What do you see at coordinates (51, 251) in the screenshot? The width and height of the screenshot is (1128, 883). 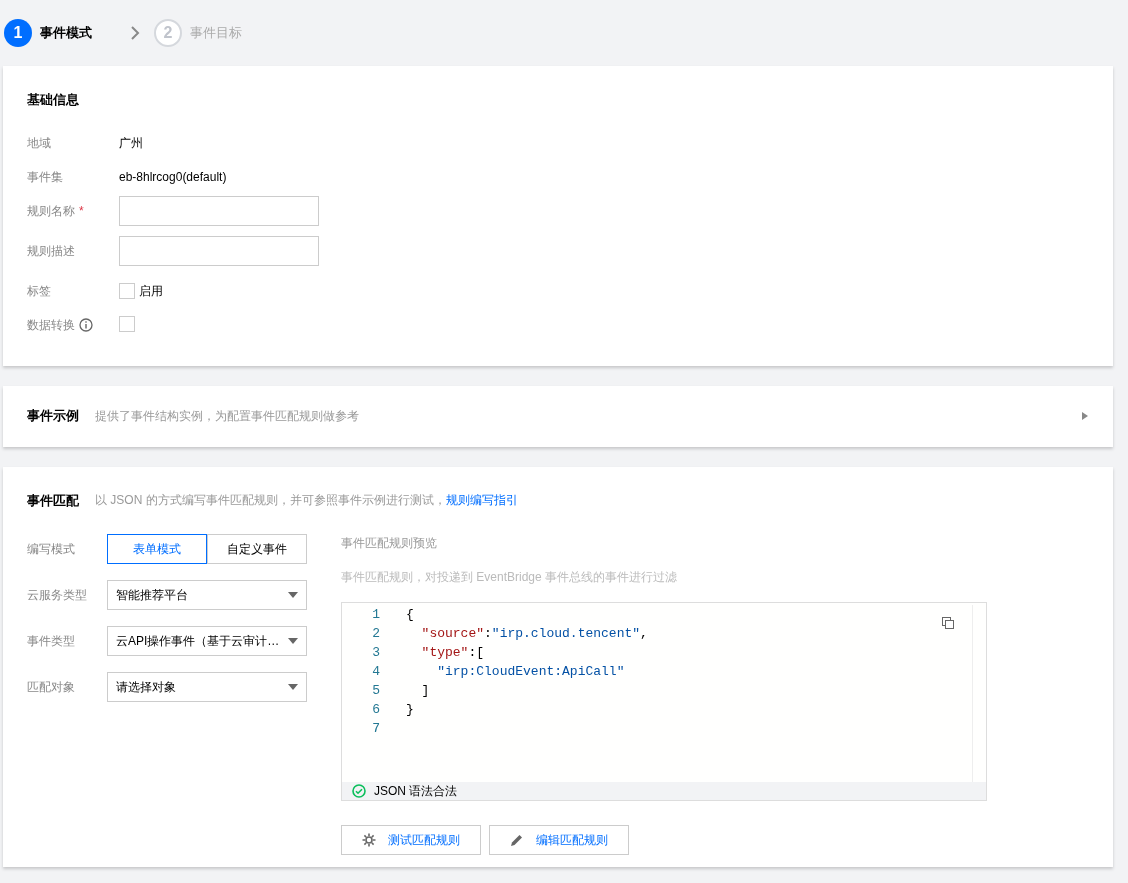 I see `field-label: 规则描述` at bounding box center [51, 251].